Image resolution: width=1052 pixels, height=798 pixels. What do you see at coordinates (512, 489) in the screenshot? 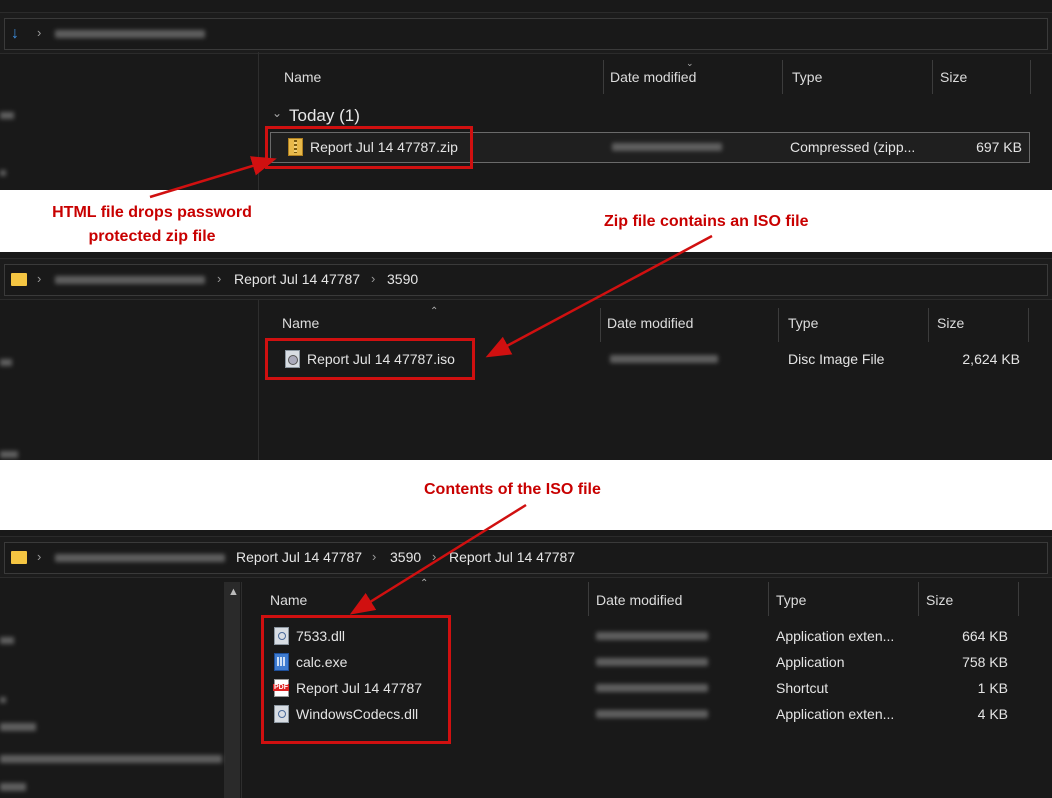
I see `annotation-note-3: Contents of the ISO file` at bounding box center [512, 489].